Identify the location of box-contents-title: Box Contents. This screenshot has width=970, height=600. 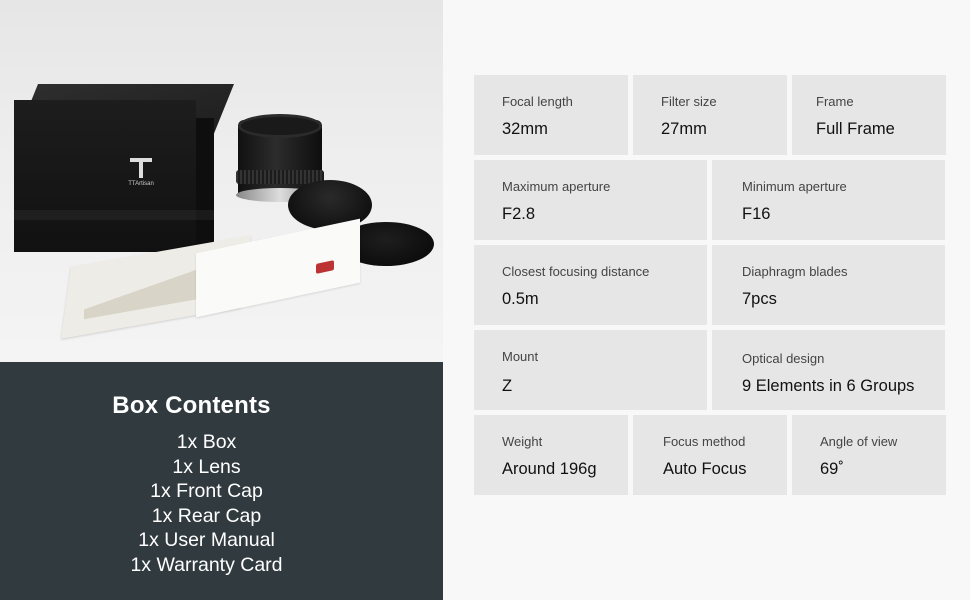
(191, 405).